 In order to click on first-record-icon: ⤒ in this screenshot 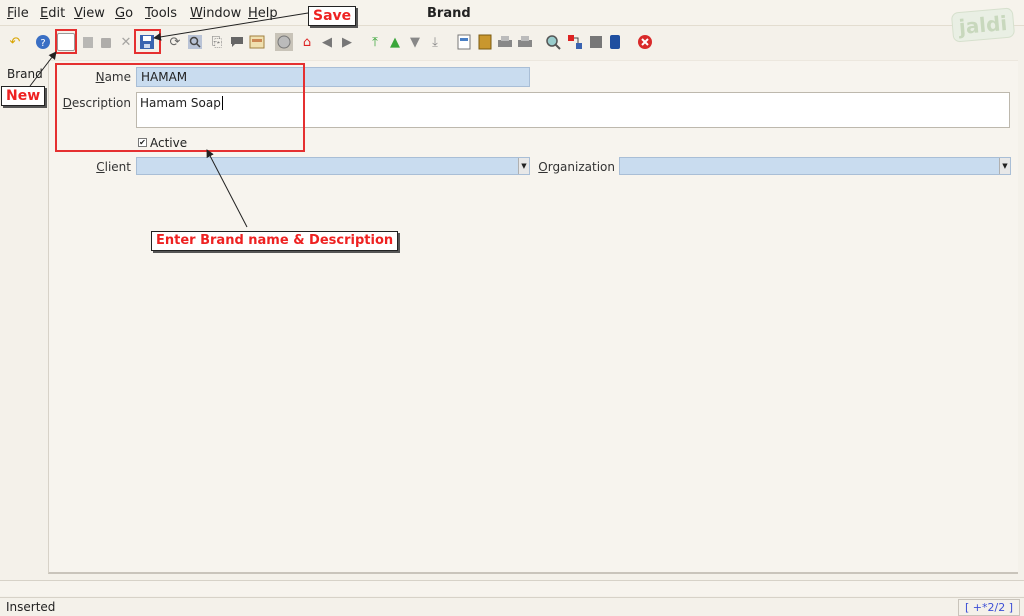, I will do `click(375, 42)`.